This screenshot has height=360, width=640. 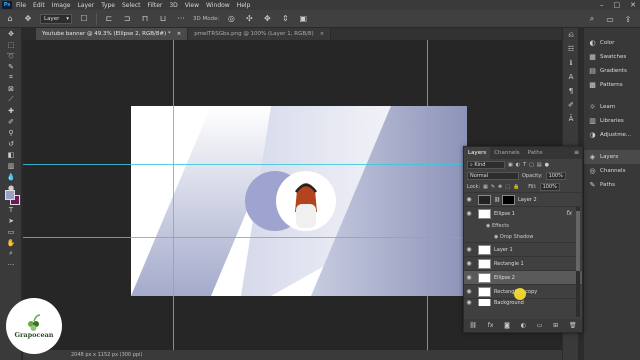 I want to click on menu-window: Window, so click(x=218, y=5).